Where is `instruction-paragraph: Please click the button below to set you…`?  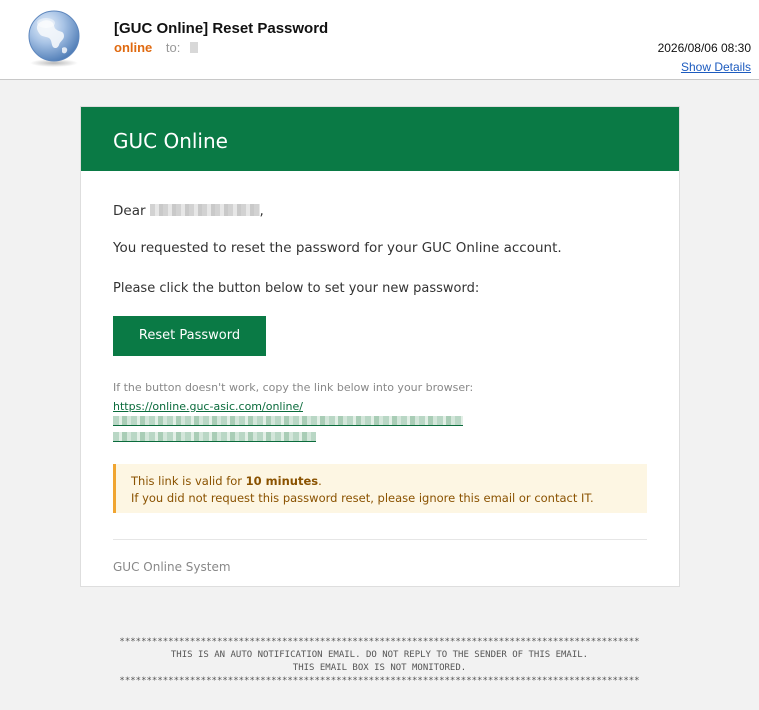
instruction-paragraph: Please click the button below to set you… is located at coordinates (296, 288).